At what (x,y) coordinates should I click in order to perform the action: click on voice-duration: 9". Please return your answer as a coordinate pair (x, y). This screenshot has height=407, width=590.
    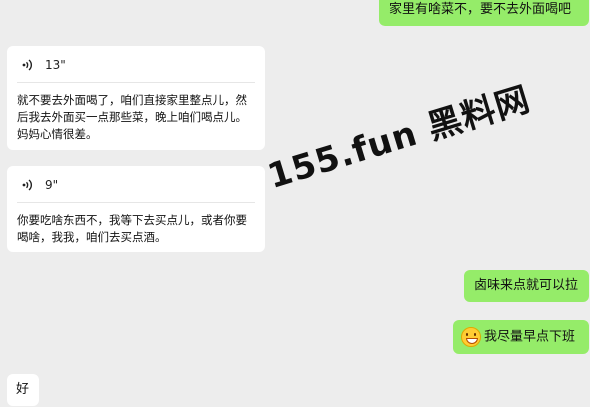
    Looking at the image, I should click on (52, 185).